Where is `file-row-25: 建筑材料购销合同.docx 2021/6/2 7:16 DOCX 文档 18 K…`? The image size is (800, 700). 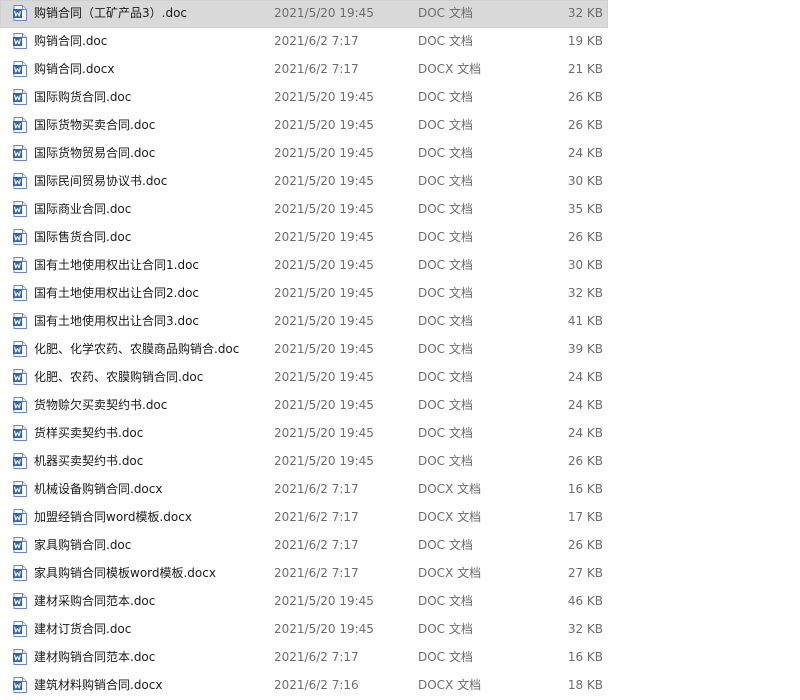
file-row-25: 建筑材料购销合同.docx 2021/6/2 7:16 DOCX 文档 18 K… is located at coordinates (304, 686).